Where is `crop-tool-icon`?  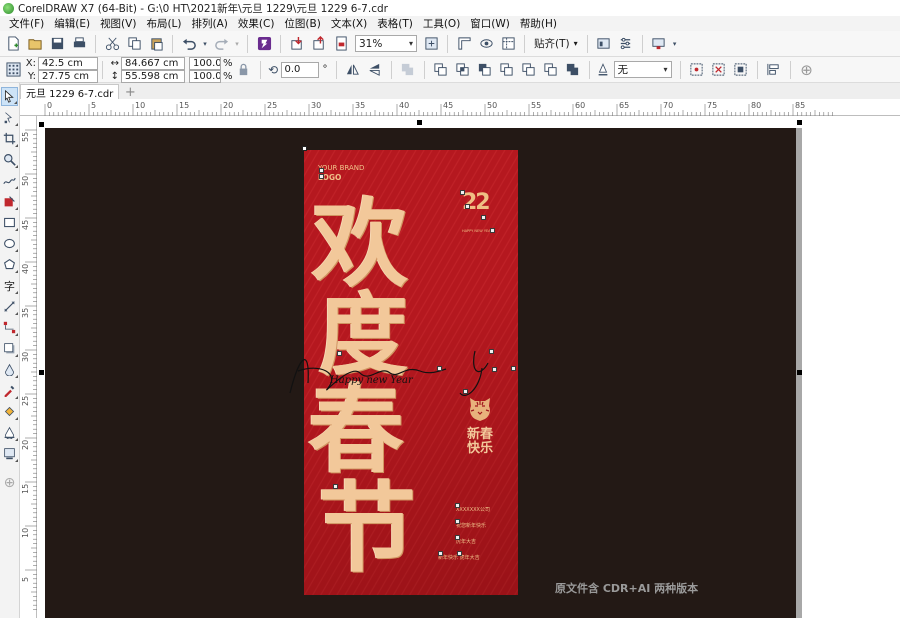 crop-tool-icon is located at coordinates (9, 138).